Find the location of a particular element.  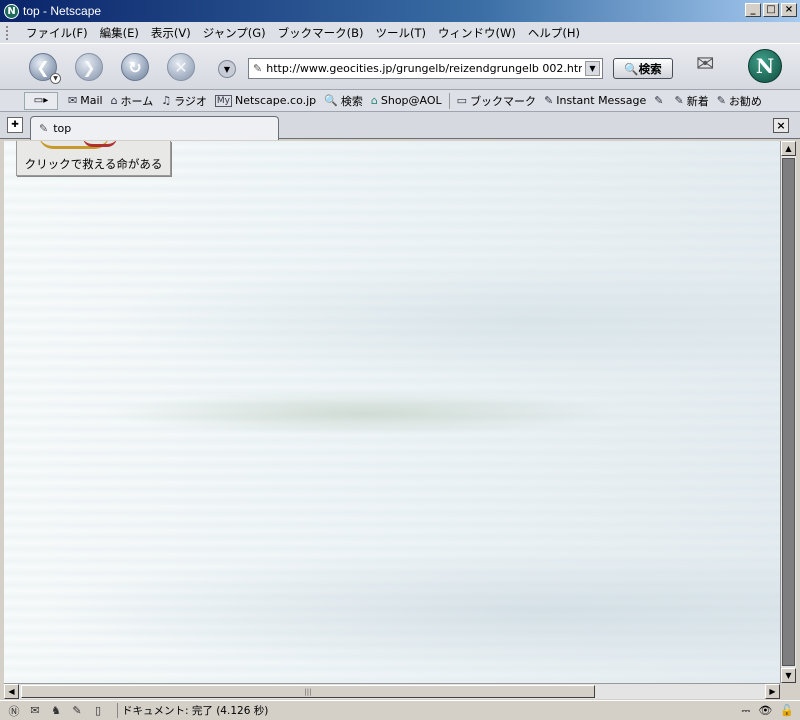

vertical-scroll-thumb is located at coordinates (788, 412).